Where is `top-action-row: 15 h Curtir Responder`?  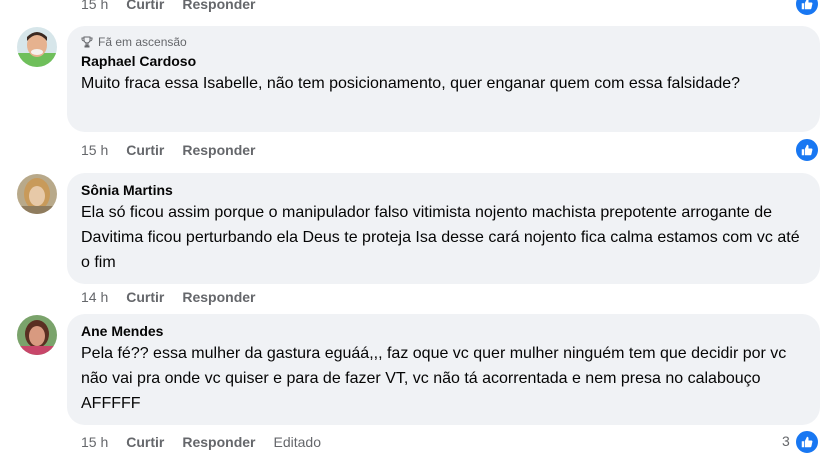
top-action-row: 15 h Curtir Responder is located at coordinates (177, 7).